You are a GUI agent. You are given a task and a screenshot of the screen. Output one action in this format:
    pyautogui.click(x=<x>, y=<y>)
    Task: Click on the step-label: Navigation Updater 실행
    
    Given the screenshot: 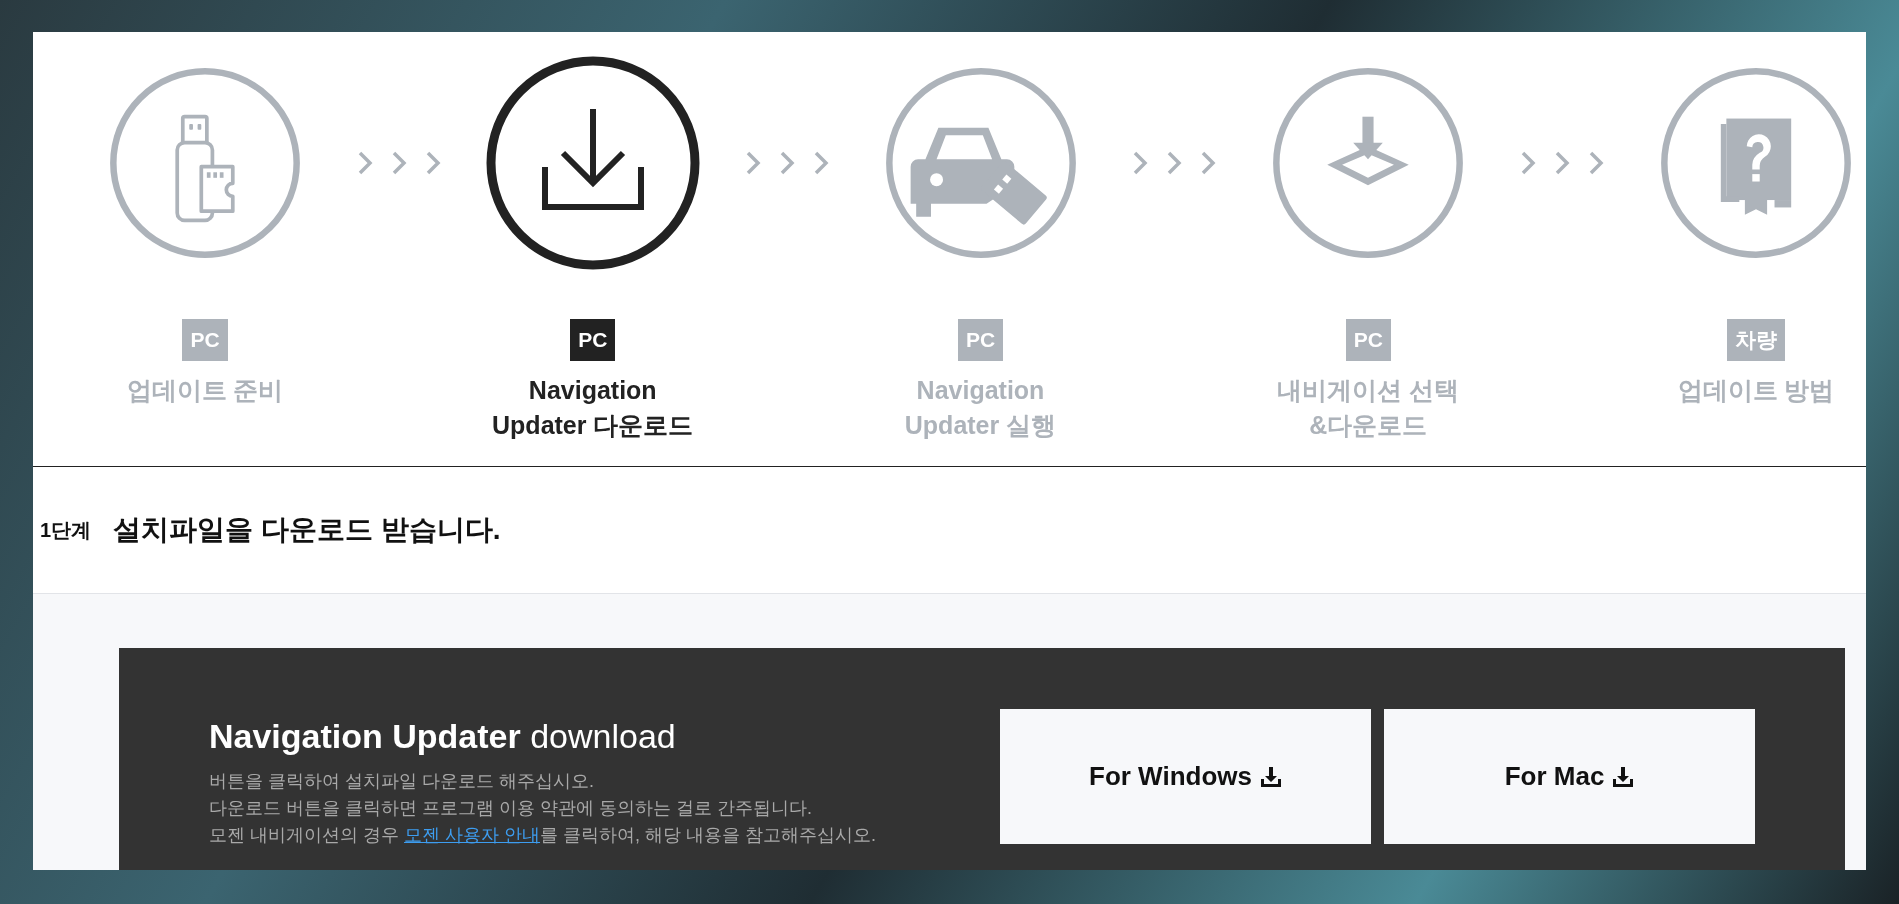 What is the action you would take?
    pyautogui.click(x=980, y=408)
    